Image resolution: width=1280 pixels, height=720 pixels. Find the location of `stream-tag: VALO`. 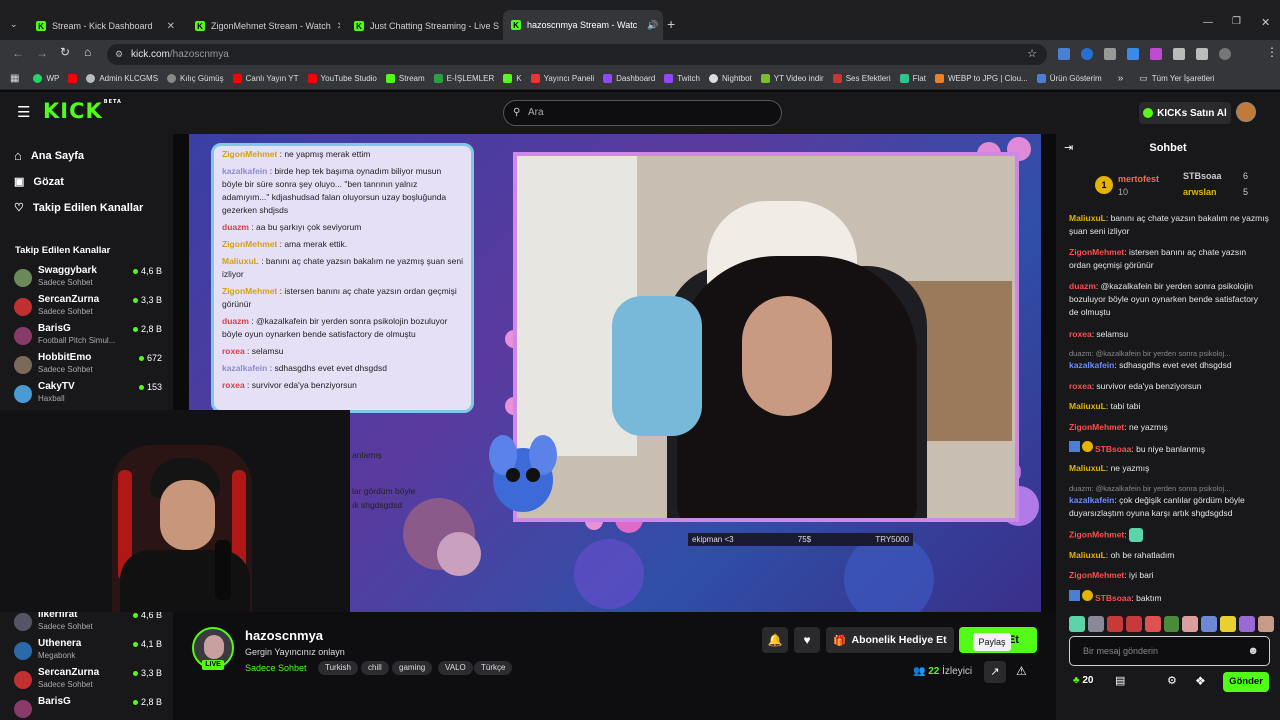

stream-tag: VALO is located at coordinates (455, 668).